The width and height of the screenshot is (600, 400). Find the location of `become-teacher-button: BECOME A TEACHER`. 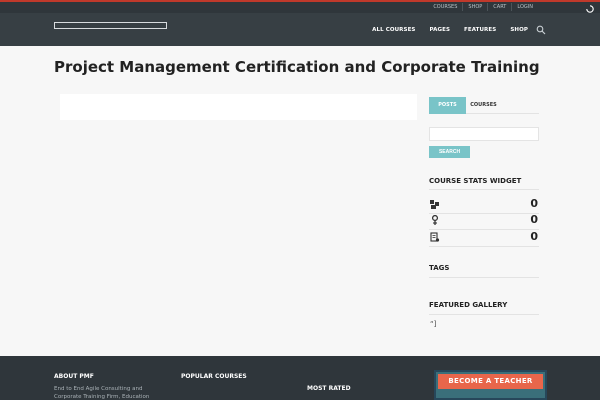

become-teacher-button: BECOME A TEACHER is located at coordinates (490, 381).